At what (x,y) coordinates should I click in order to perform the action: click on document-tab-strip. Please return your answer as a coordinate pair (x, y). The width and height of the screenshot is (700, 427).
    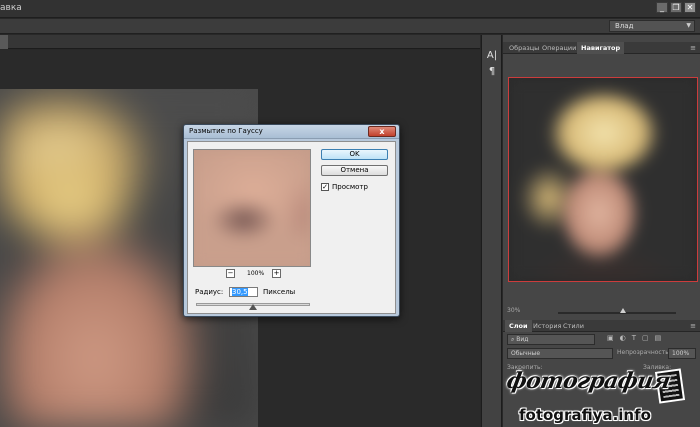
    Looking at the image, I should click on (240, 42).